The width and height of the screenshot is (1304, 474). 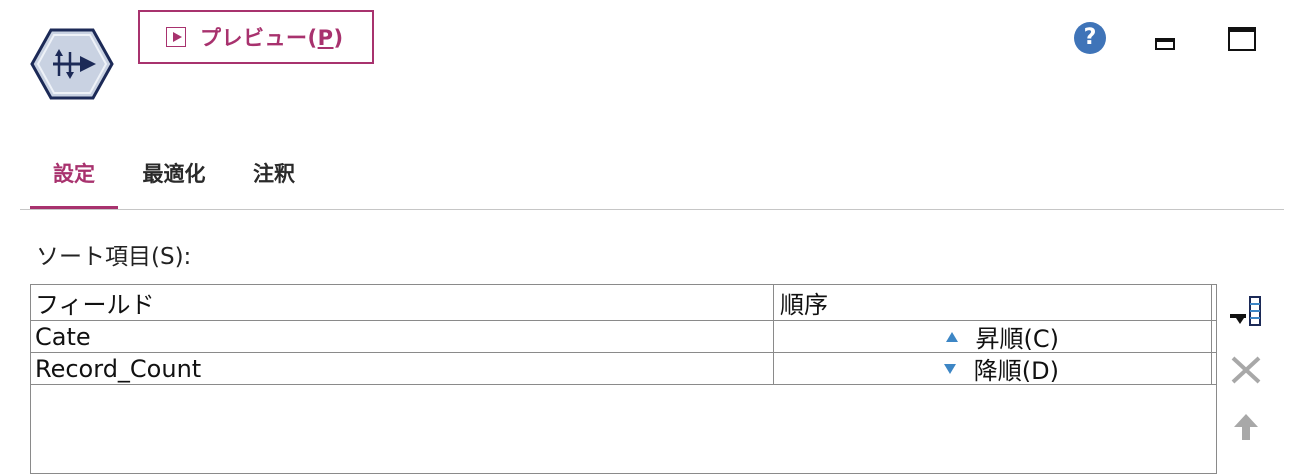 What do you see at coordinates (1242, 39) in the screenshot?
I see `maximize-icon` at bounding box center [1242, 39].